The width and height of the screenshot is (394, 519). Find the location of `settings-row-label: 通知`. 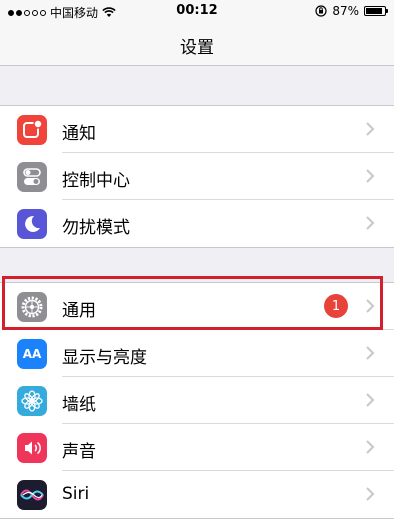

settings-row-label: 通知 is located at coordinates (79, 134).